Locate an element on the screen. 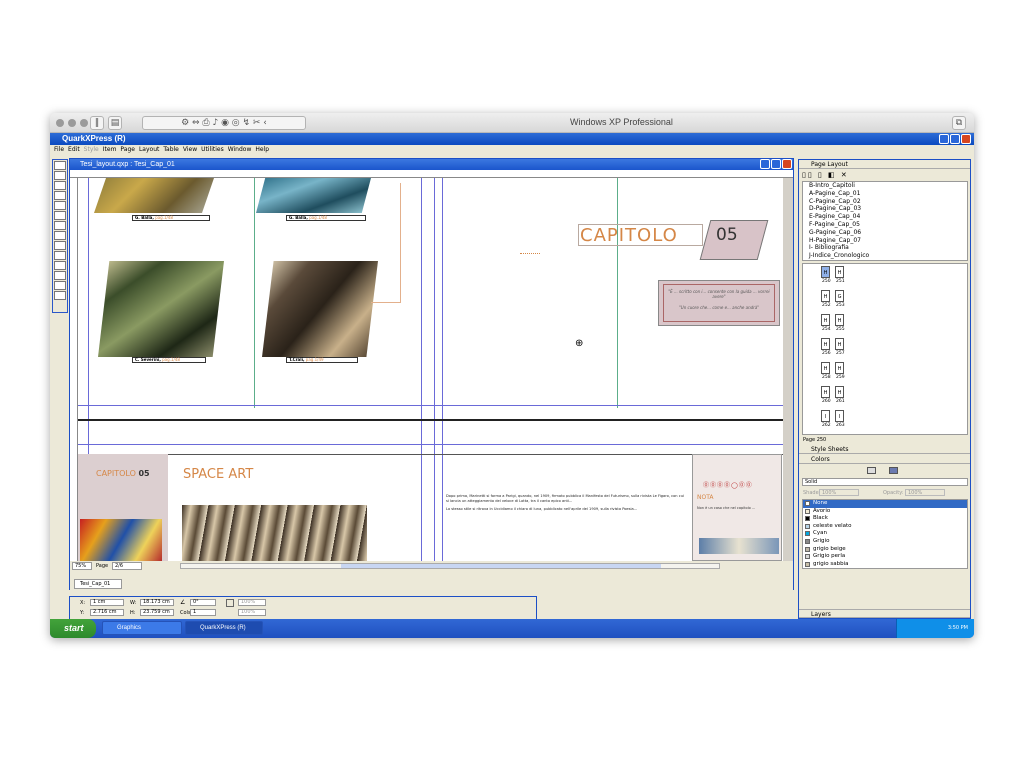  flip-icon is located at coordinates (230, 603).